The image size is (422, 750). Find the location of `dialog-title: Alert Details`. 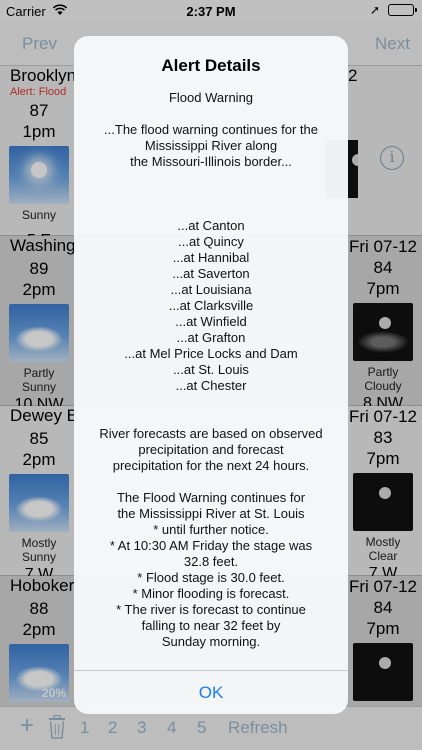

dialog-title: Alert Details is located at coordinates (211, 65).